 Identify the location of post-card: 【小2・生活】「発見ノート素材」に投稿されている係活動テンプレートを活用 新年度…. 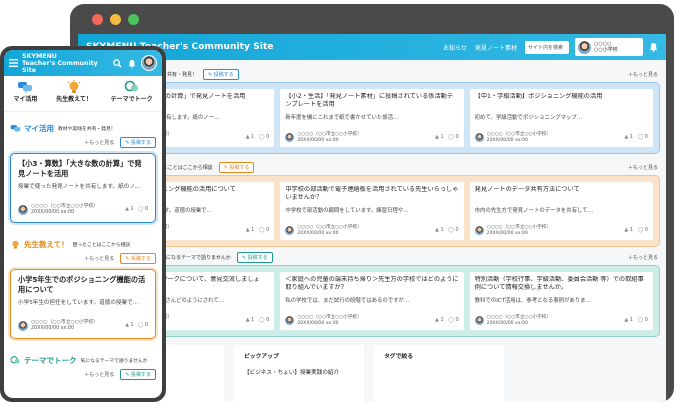
(372, 118).